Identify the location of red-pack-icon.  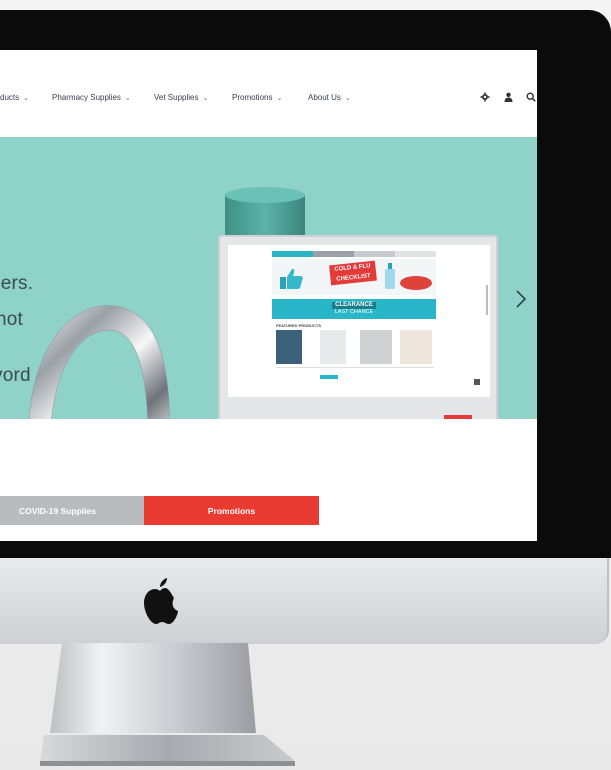
(416, 283).